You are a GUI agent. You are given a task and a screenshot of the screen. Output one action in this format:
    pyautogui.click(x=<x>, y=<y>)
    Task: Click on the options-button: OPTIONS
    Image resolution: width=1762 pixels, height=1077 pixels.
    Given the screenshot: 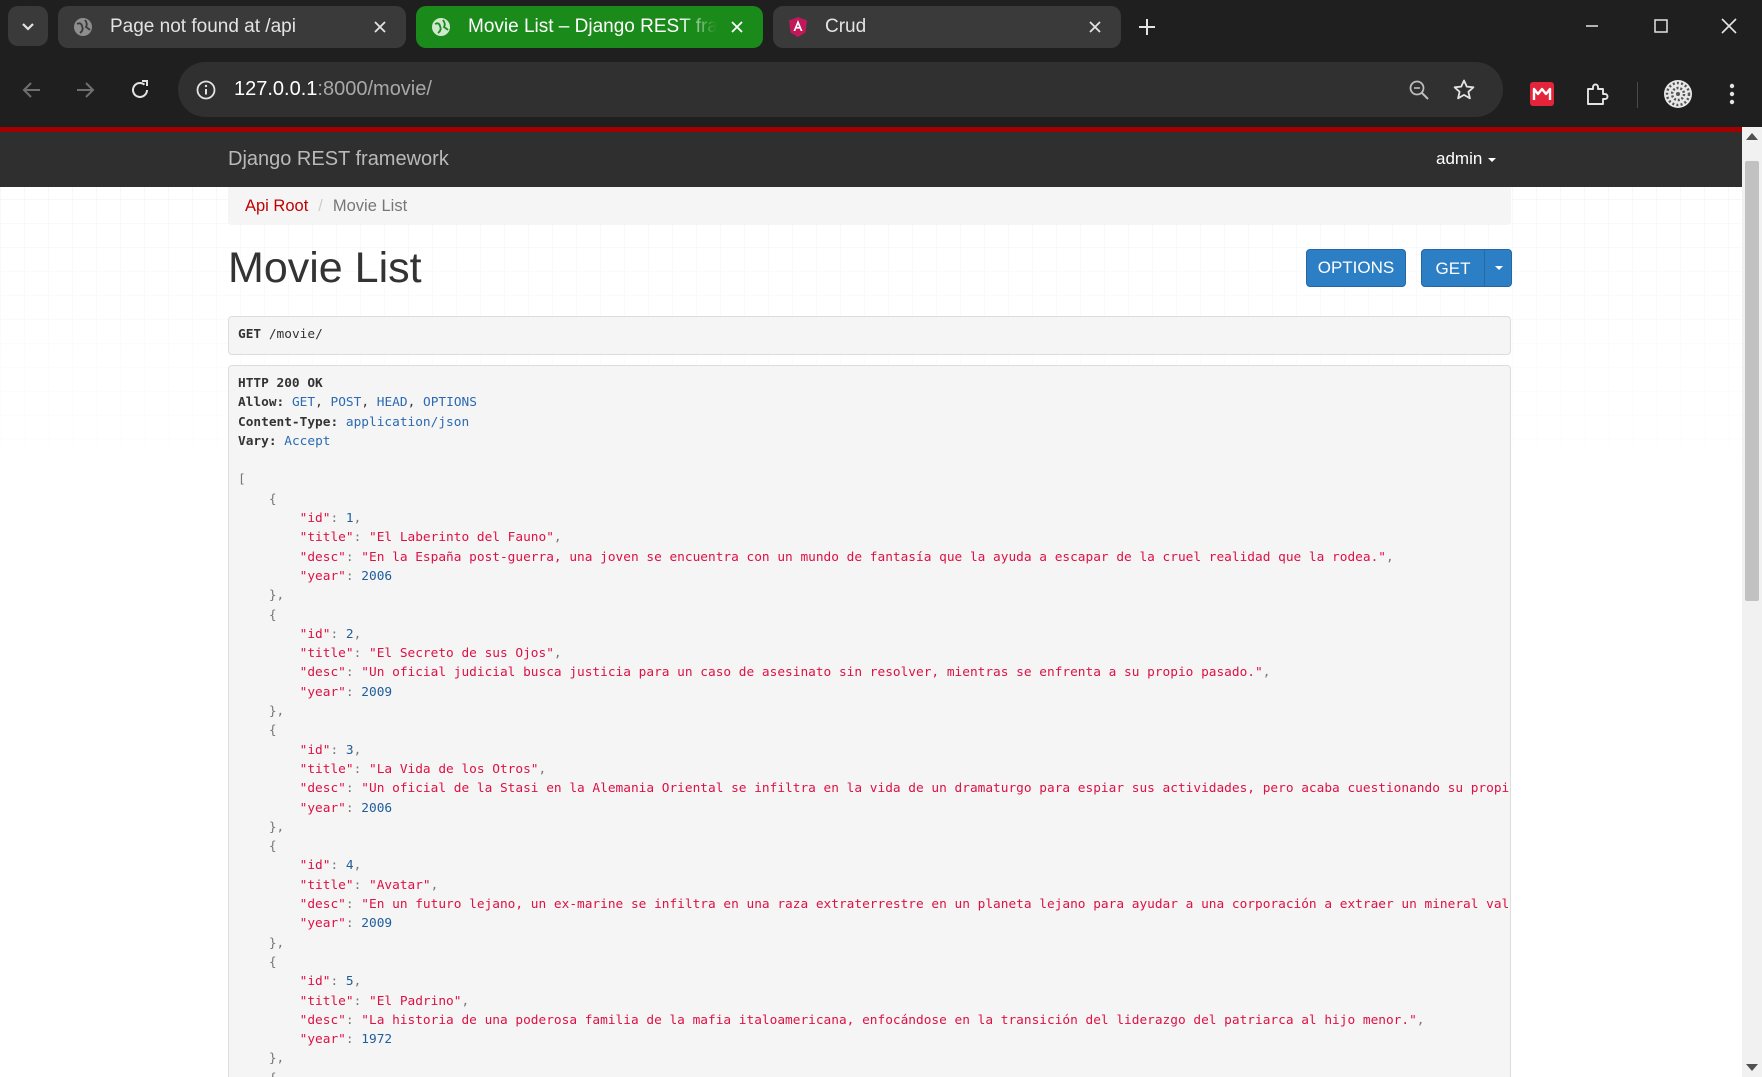 What is the action you would take?
    pyautogui.click(x=1356, y=268)
    